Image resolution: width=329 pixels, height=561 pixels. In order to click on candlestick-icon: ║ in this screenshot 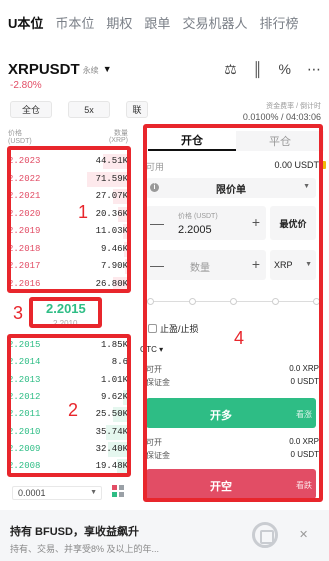, I will do `click(258, 69)`.